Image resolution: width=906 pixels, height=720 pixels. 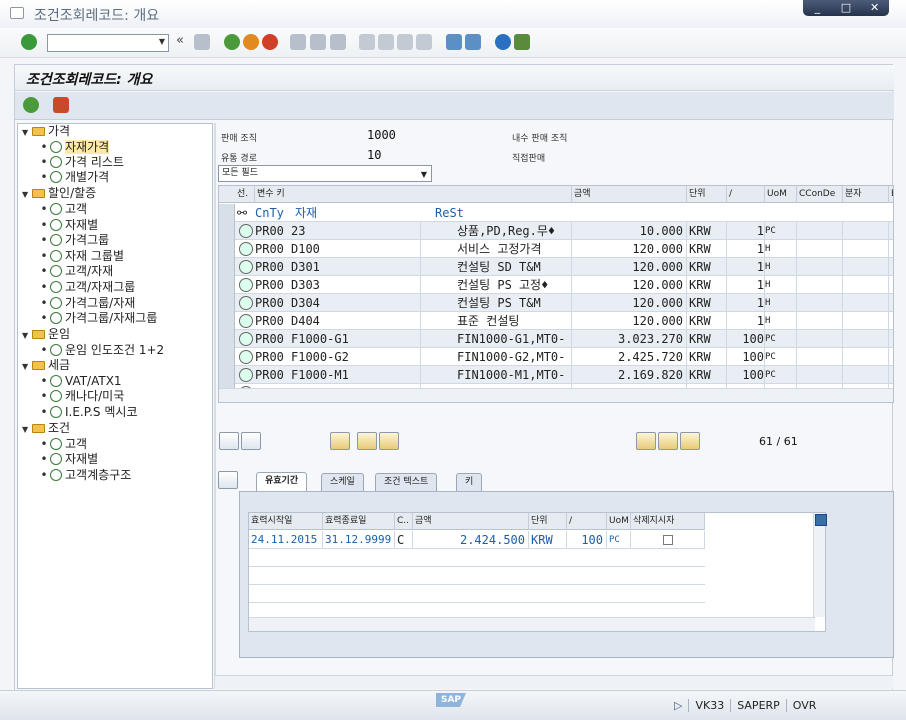 What do you see at coordinates (86, 287) in the screenshot?
I see `tree-item: • 고객/자재그룹` at bounding box center [86, 287].